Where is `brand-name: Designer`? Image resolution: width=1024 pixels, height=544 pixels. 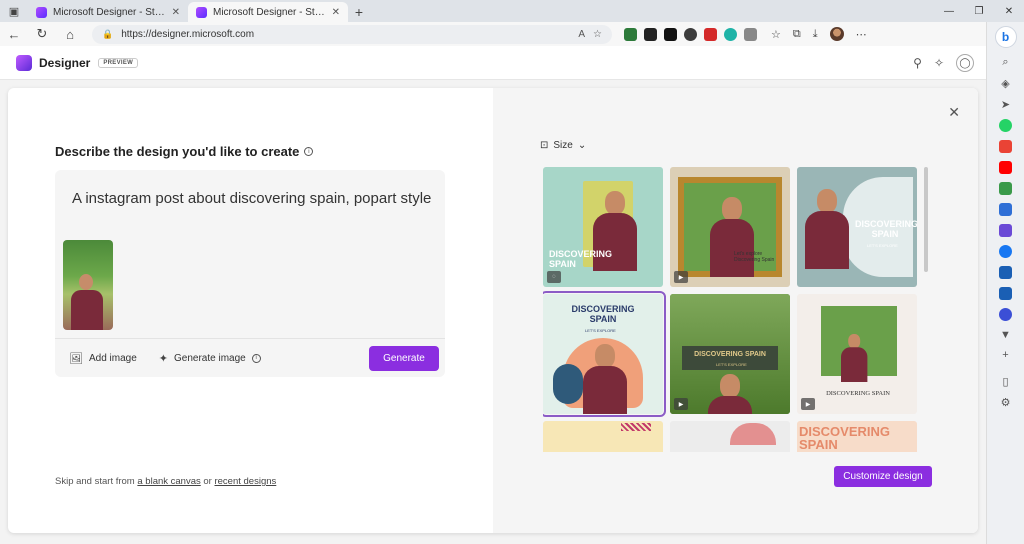 brand-name: Designer is located at coordinates (65, 62).